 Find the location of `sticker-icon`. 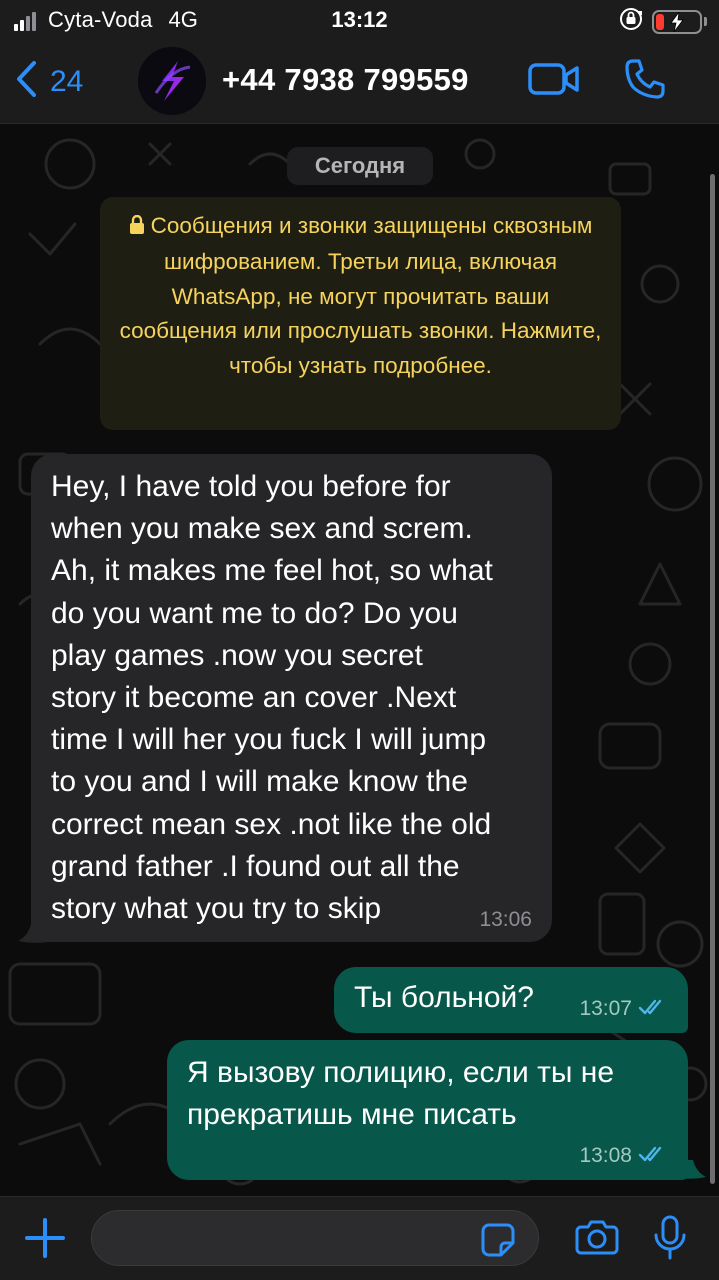

sticker-icon is located at coordinates (498, 1242).